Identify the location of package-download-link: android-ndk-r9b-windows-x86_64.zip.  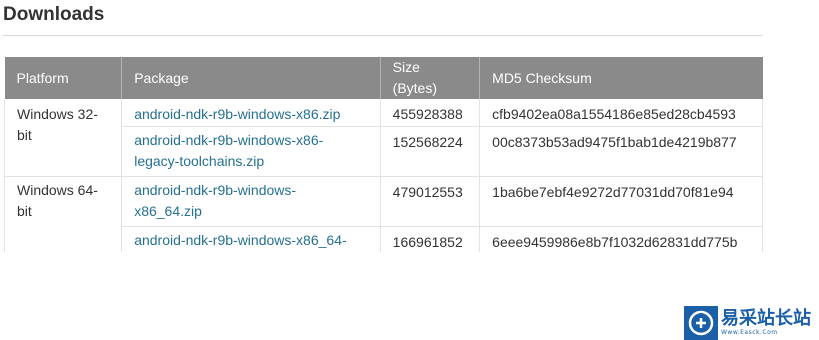
(219, 201).